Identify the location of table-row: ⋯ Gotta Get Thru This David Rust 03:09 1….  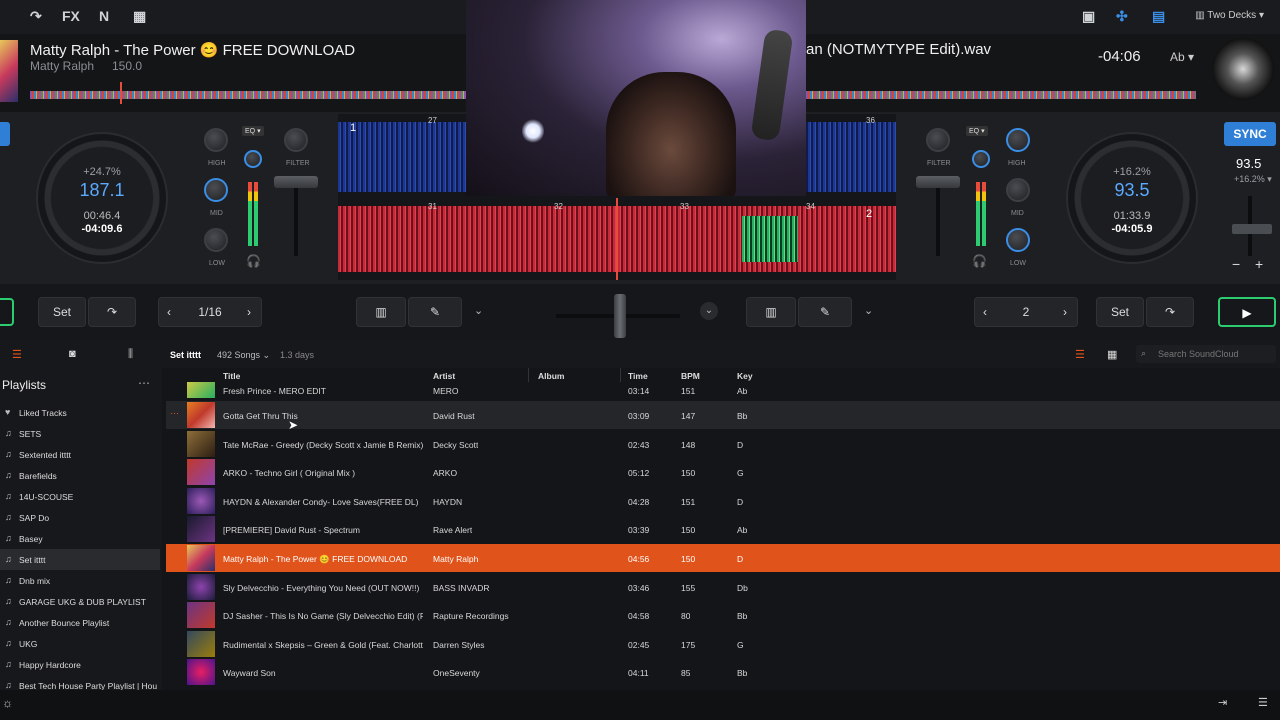
(723, 415).